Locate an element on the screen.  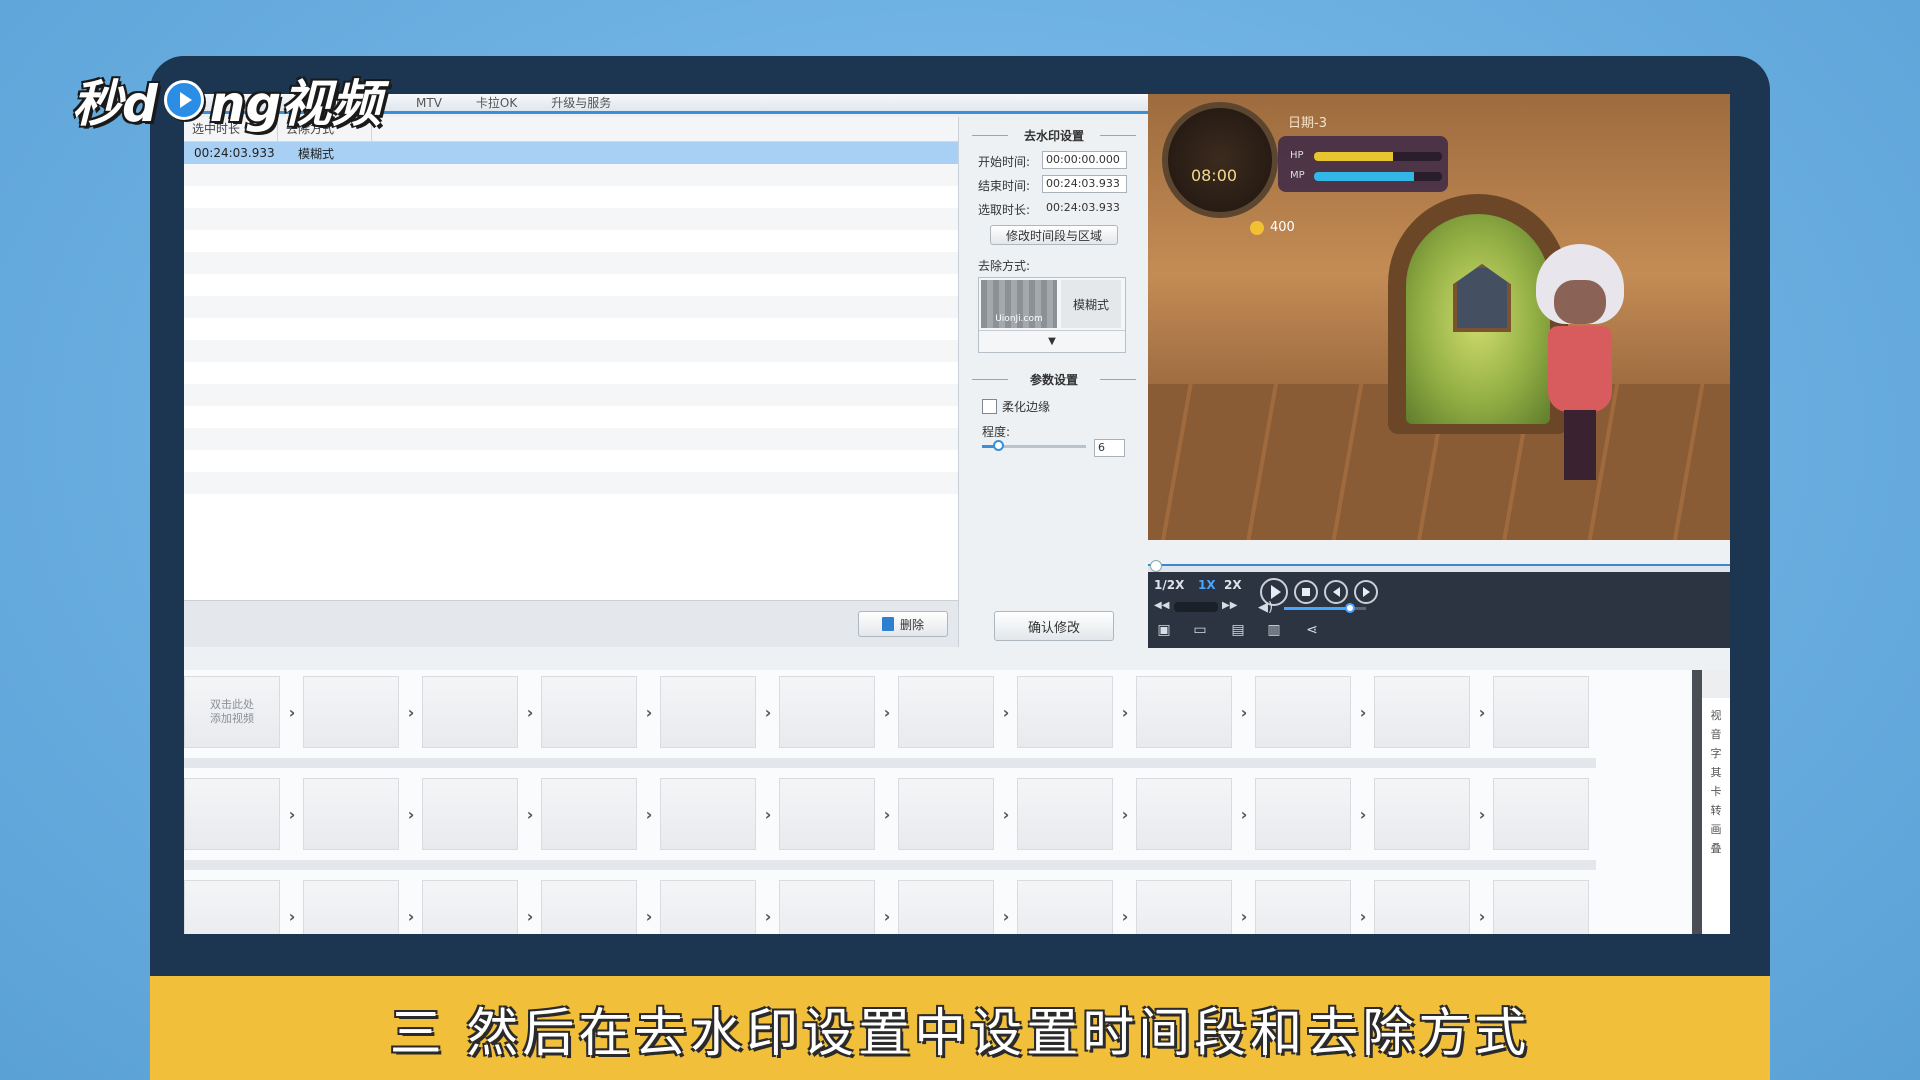
prev-frame-button is located at coordinates (1336, 592).